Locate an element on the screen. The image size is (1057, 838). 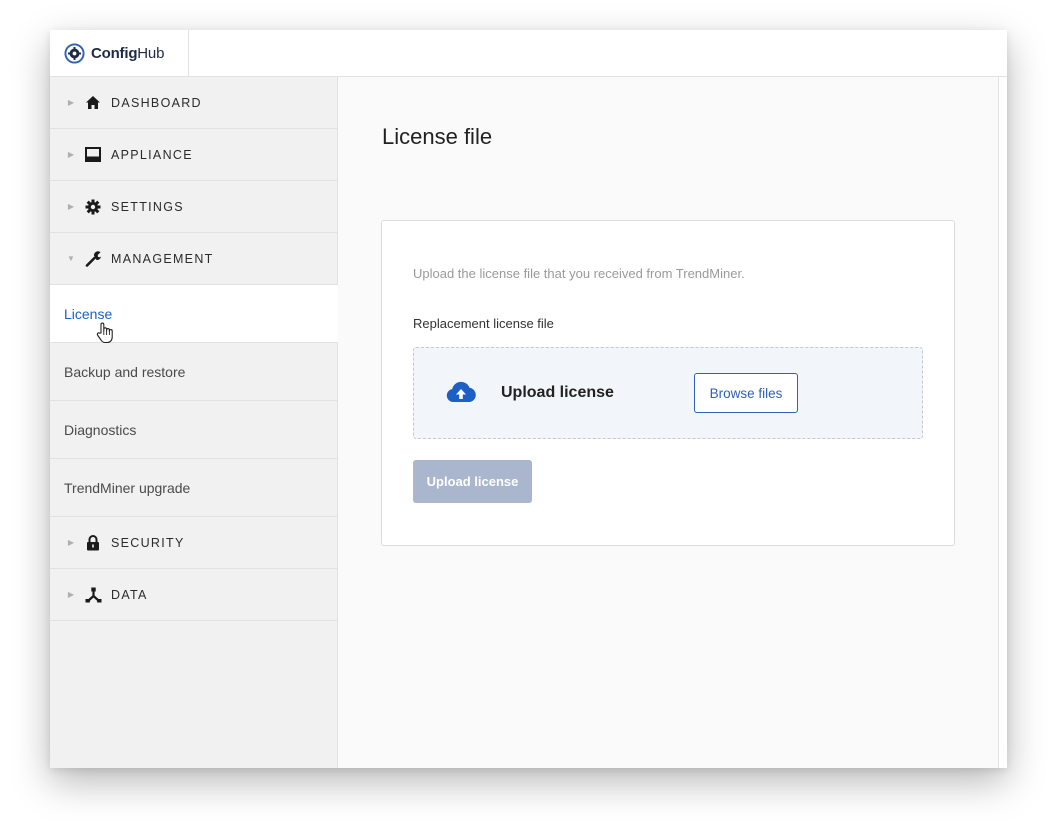
appliance-icon is located at coordinates (93, 155).